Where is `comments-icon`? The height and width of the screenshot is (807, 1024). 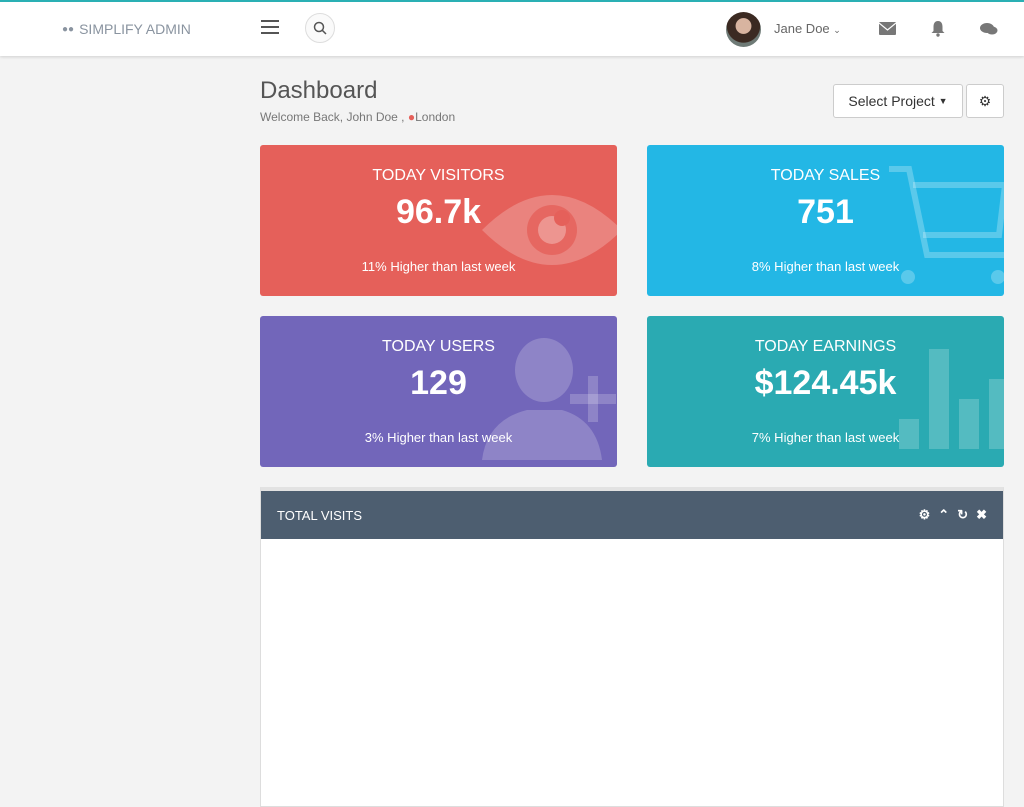 comments-icon is located at coordinates (989, 29).